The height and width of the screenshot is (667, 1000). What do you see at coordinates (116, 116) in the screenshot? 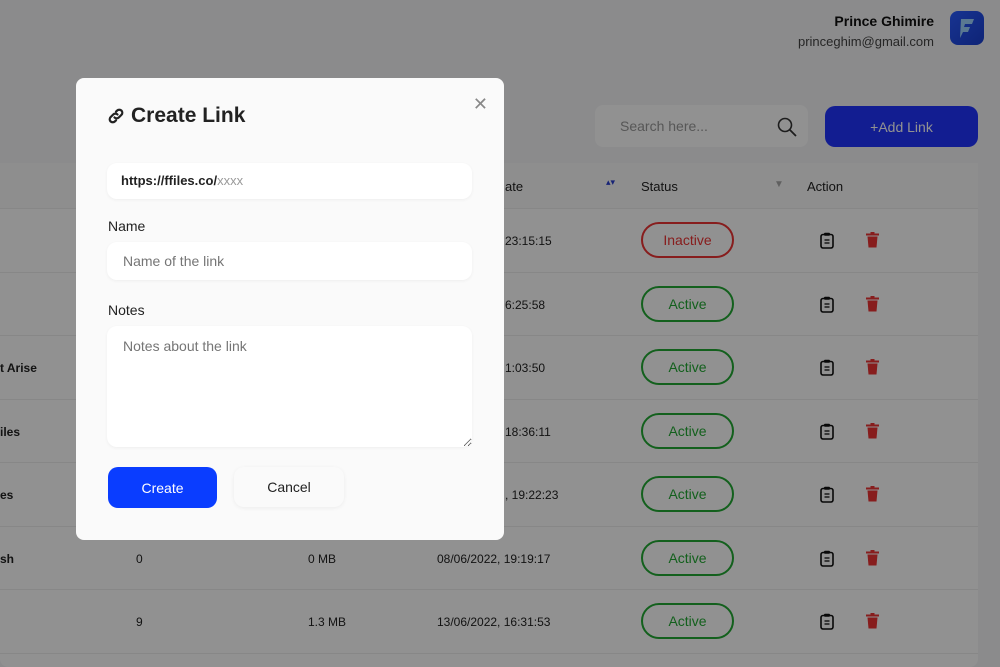
I see `link-icon` at bounding box center [116, 116].